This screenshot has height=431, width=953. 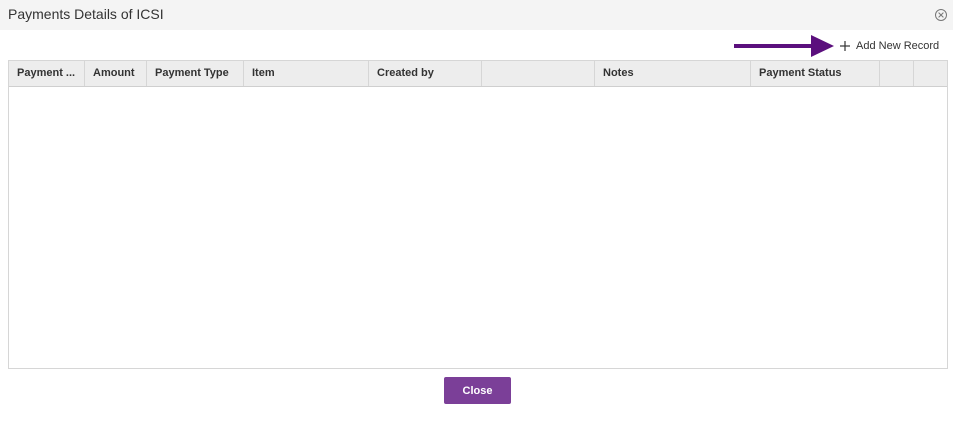 What do you see at coordinates (86, 14) in the screenshot?
I see `dialog-title: Payments Details of ICSI` at bounding box center [86, 14].